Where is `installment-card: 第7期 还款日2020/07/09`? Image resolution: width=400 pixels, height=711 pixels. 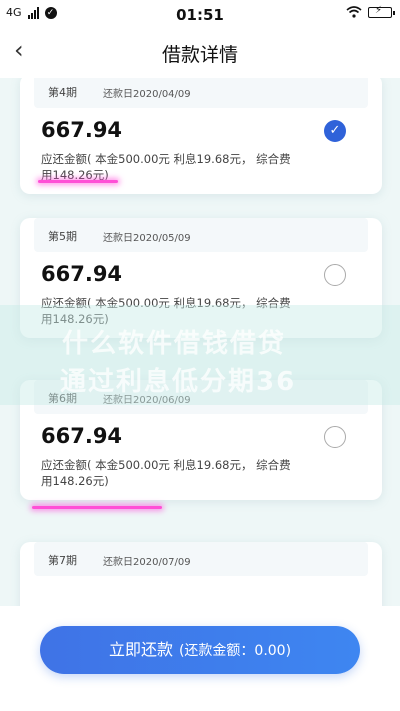 installment-card: 第7期 还款日2020/07/09 is located at coordinates (201, 574).